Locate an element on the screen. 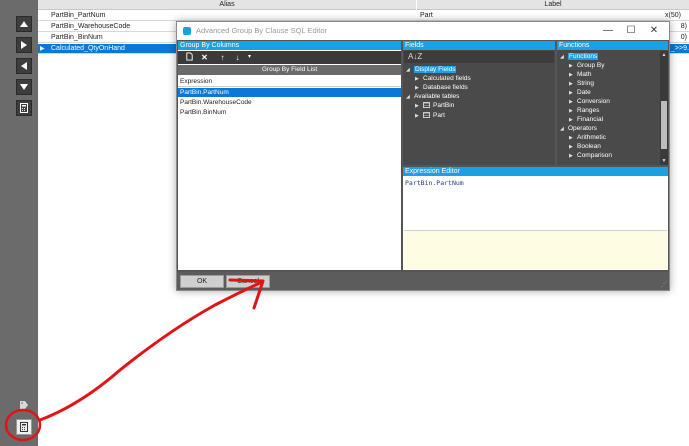 This screenshot has height=446, width=689. tree-item-string: ▶ String is located at coordinates (581, 84).